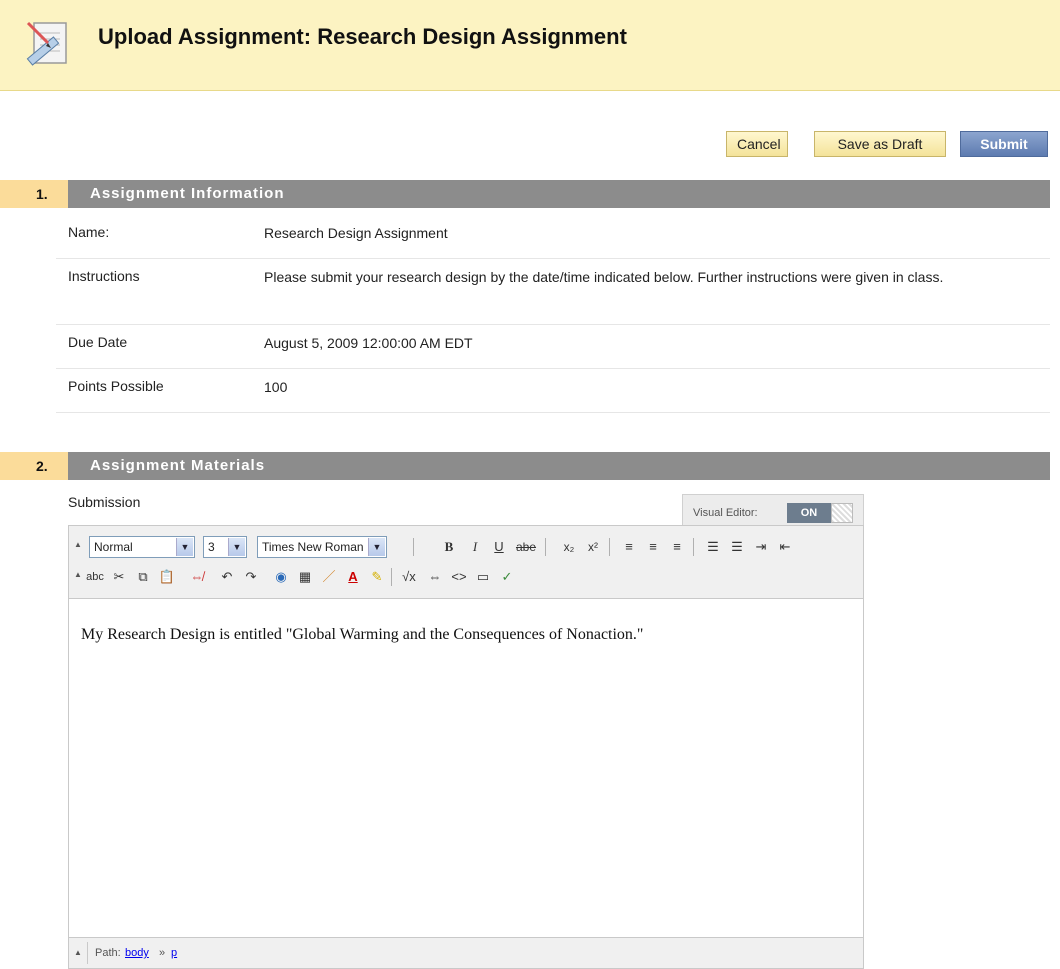 The height and width of the screenshot is (969, 1060). I want to click on paste-icon: 📋, so click(167, 577).